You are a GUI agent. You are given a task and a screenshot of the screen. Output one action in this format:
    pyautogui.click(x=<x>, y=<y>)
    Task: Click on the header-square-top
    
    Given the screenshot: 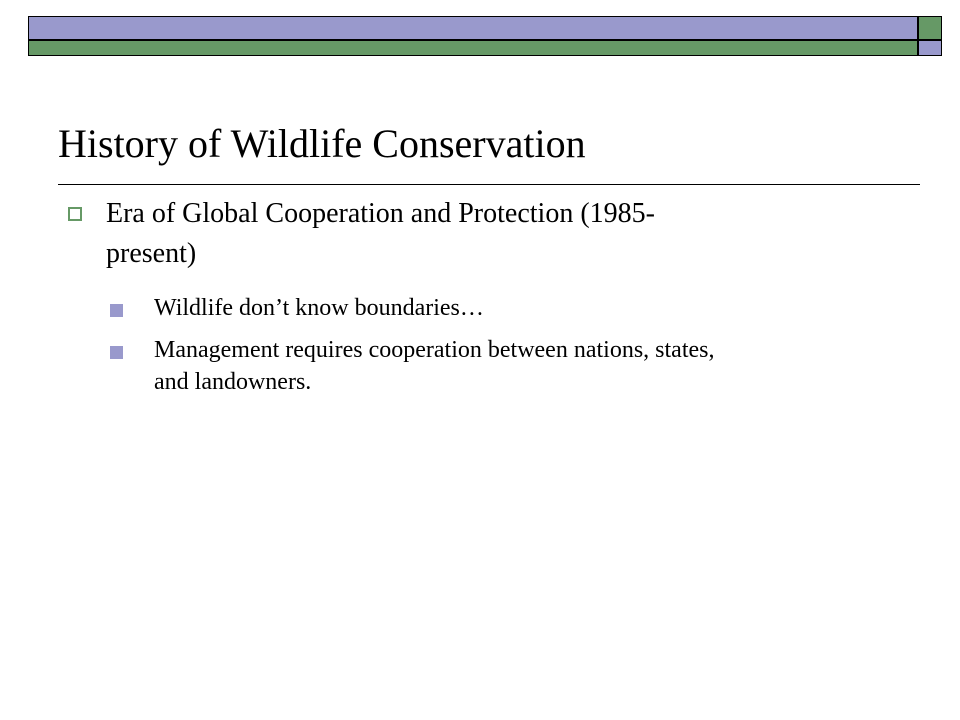 What is the action you would take?
    pyautogui.click(x=930, y=28)
    